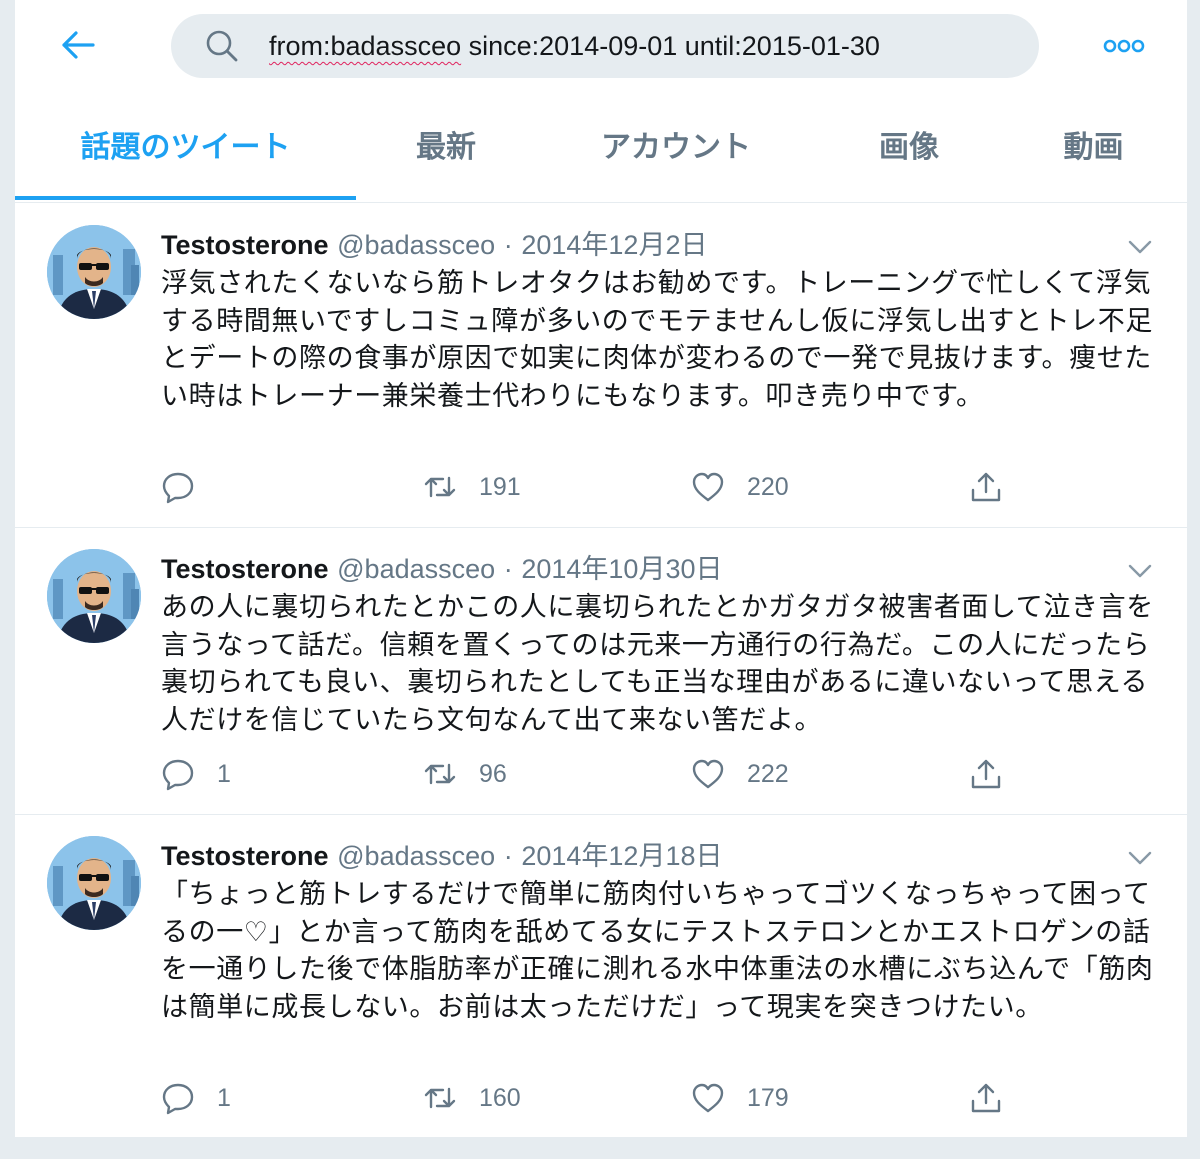 This screenshot has height=1159, width=1200. I want to click on retweet-count: 160, so click(500, 1097).